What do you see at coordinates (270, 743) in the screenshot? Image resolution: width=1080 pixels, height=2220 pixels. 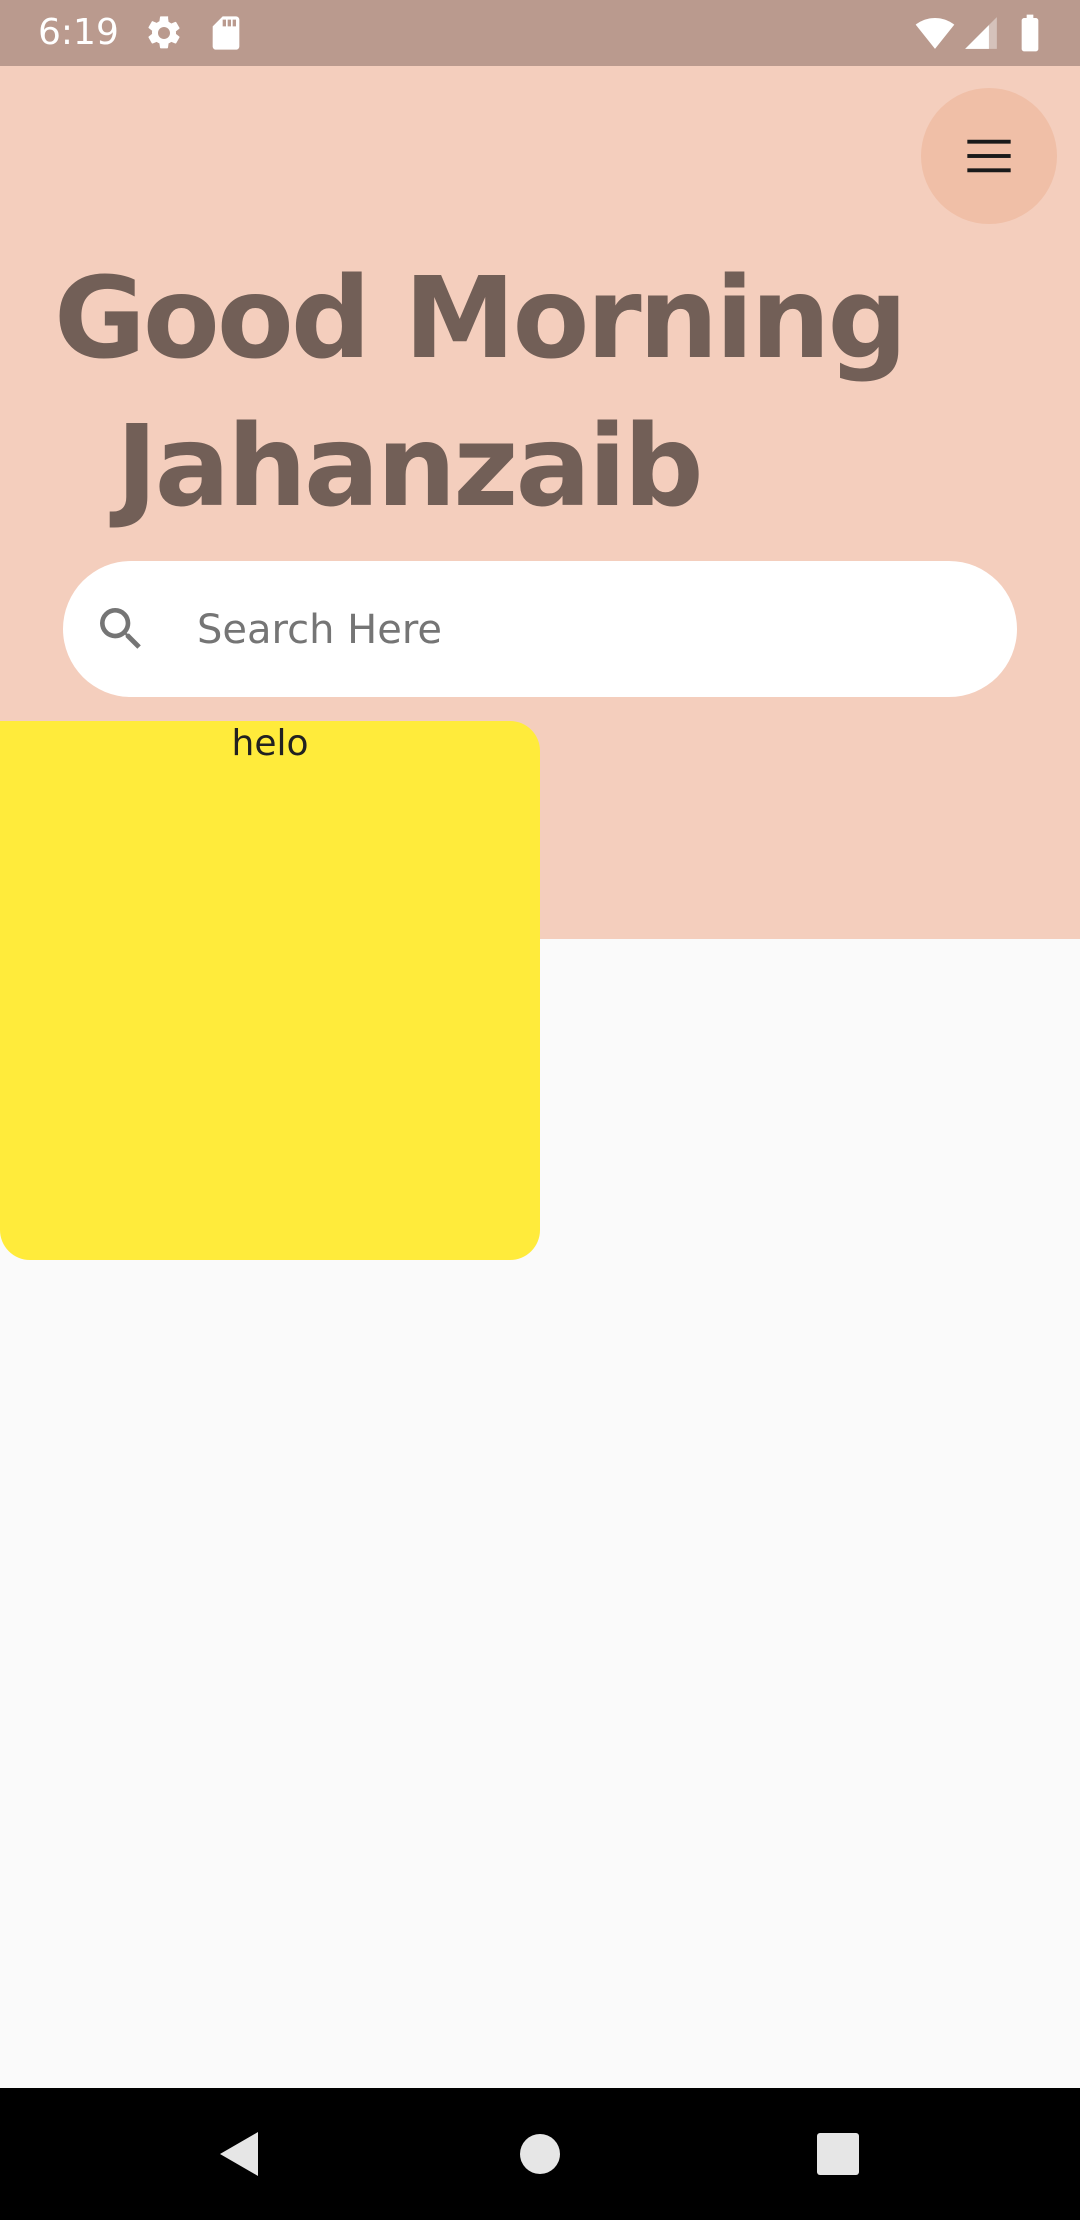 I see `card-label: helo` at bounding box center [270, 743].